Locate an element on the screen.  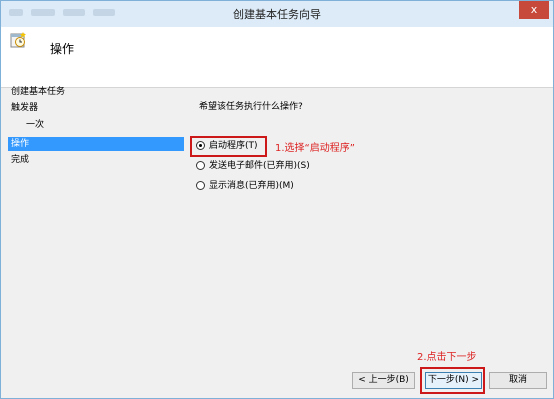
page-title: 操作 is located at coordinates (62, 49).